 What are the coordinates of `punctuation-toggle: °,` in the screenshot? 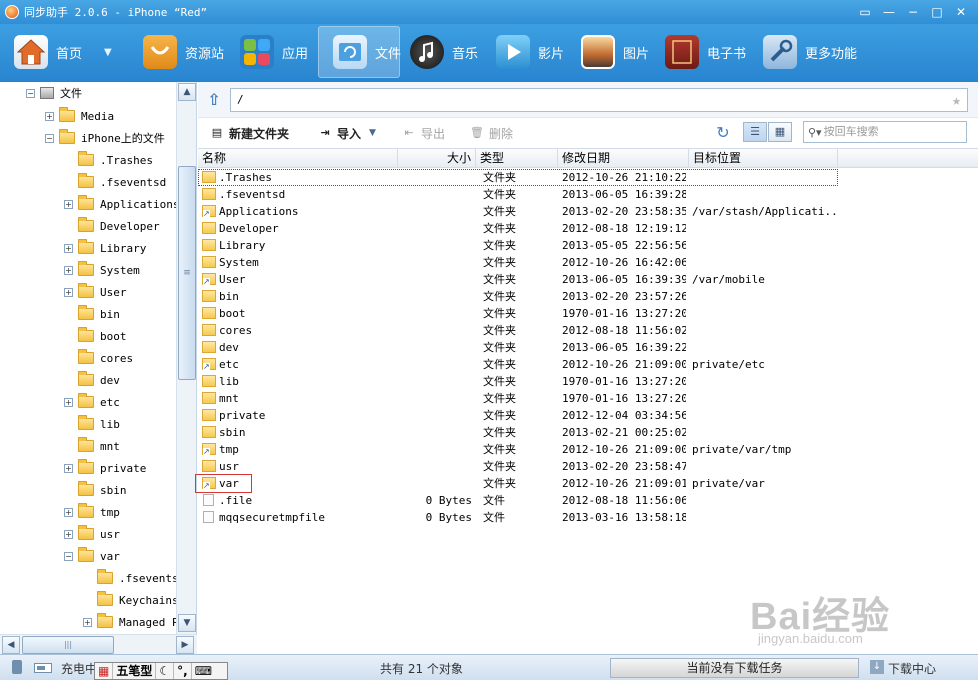 It's located at (183, 671).